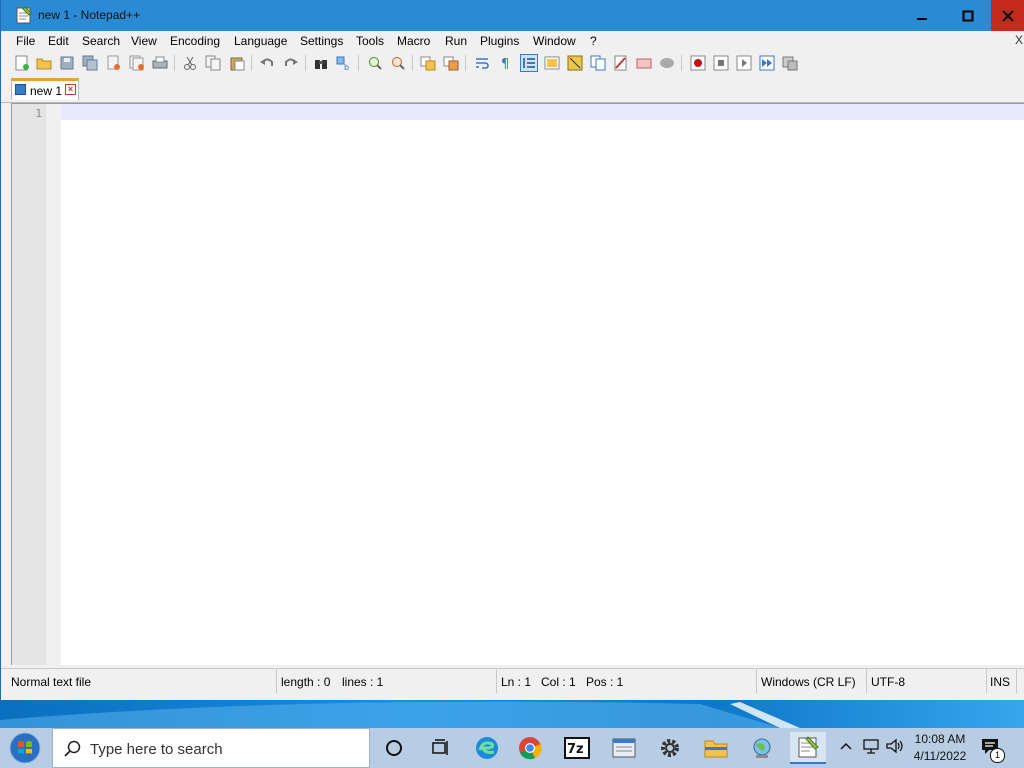 The height and width of the screenshot is (768, 1024). I want to click on show-hidden-icons-chevron-icon, so click(846, 746).